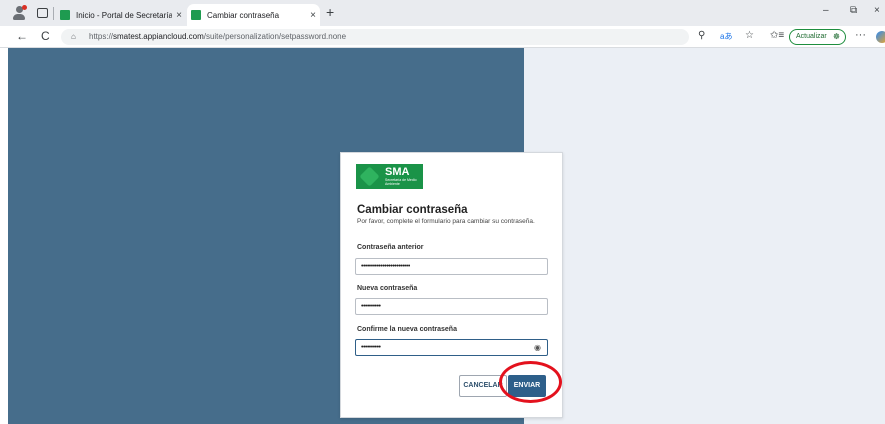 The height and width of the screenshot is (424, 885). Describe the element at coordinates (701, 35) in the screenshot. I see `search-icon: ⚲` at that location.